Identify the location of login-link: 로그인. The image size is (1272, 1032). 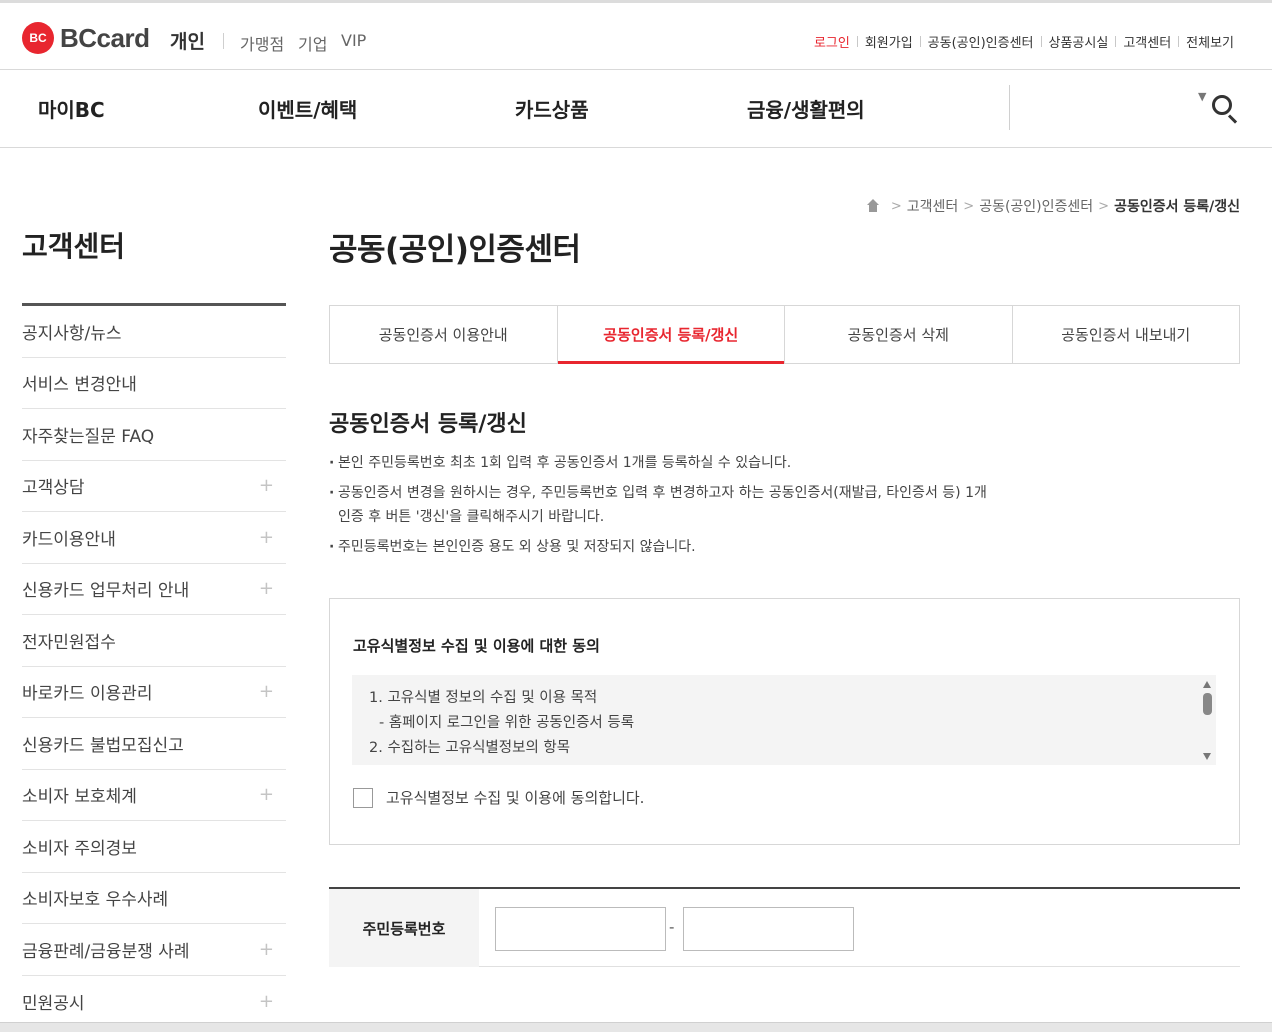
(835, 41).